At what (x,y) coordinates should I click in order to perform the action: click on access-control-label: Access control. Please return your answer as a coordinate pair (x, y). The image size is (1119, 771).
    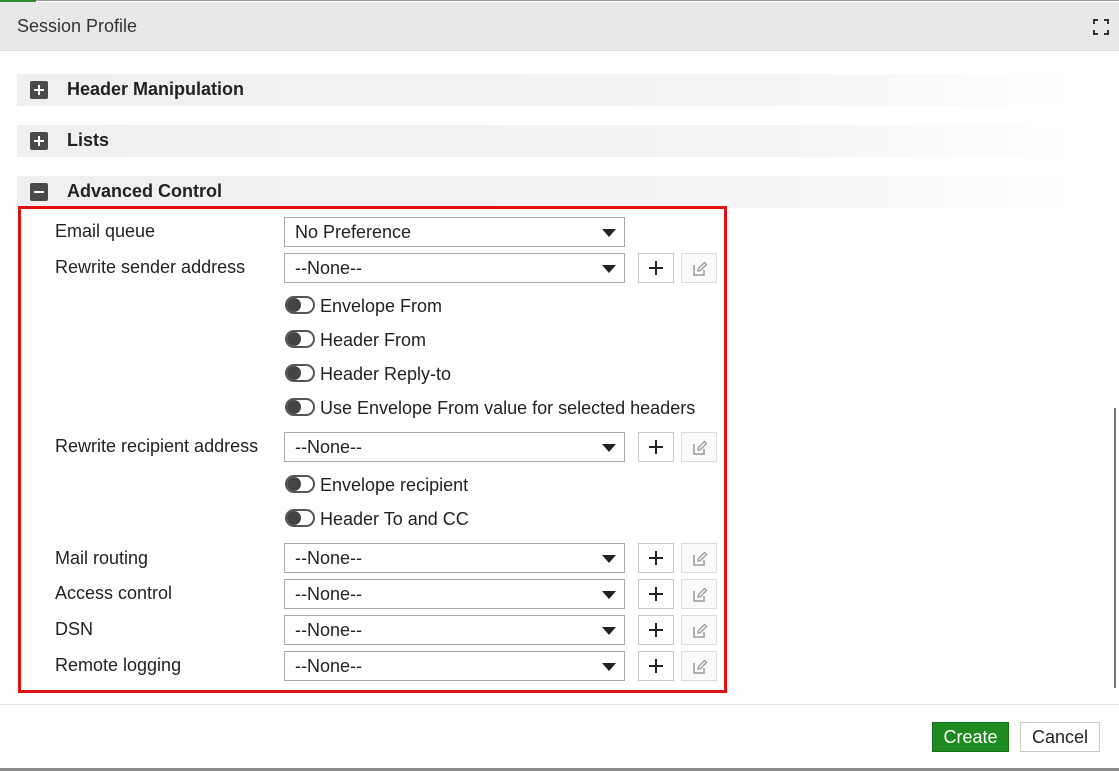
    Looking at the image, I should click on (114, 593).